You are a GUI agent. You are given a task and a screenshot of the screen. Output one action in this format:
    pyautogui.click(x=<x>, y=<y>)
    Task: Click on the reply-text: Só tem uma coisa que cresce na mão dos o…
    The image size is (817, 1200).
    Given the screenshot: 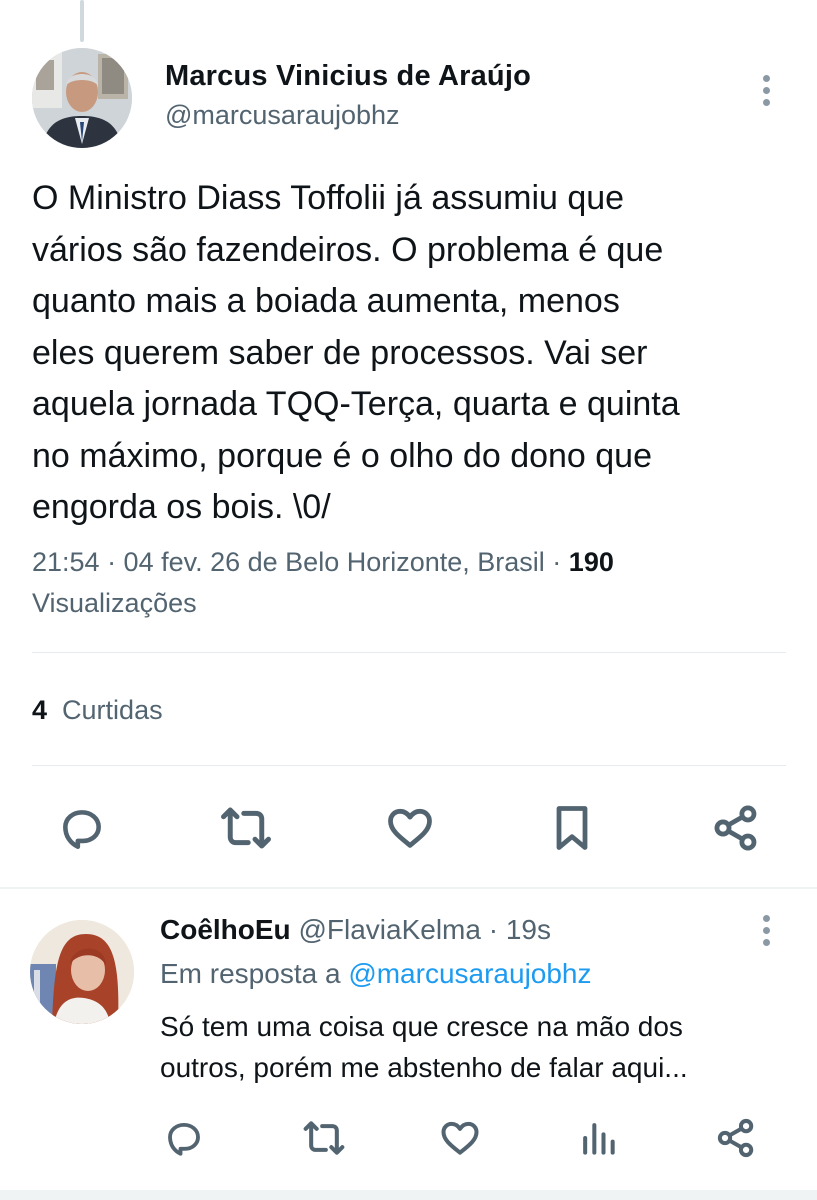 What is the action you would take?
    pyautogui.click(x=470, y=1047)
    